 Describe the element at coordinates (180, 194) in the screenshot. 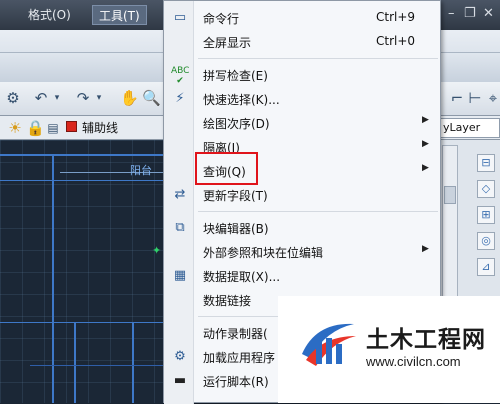

I see `update-field-icon: ⇄` at that location.